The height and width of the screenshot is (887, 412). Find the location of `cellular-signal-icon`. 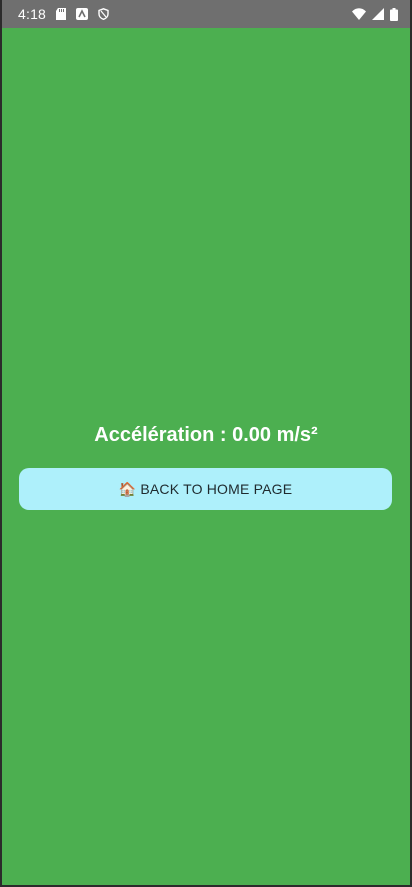

cellular-signal-icon is located at coordinates (378, 14).